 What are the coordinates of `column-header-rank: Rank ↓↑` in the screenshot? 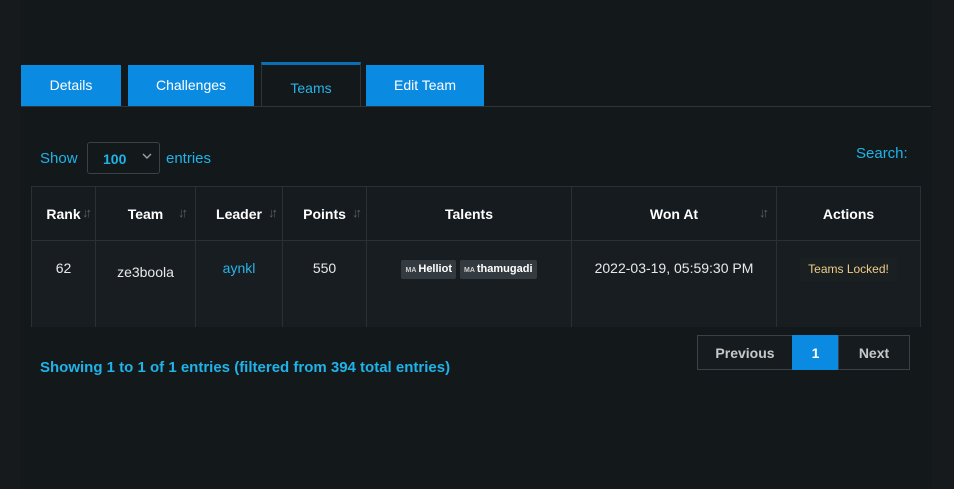 It's located at (64, 214).